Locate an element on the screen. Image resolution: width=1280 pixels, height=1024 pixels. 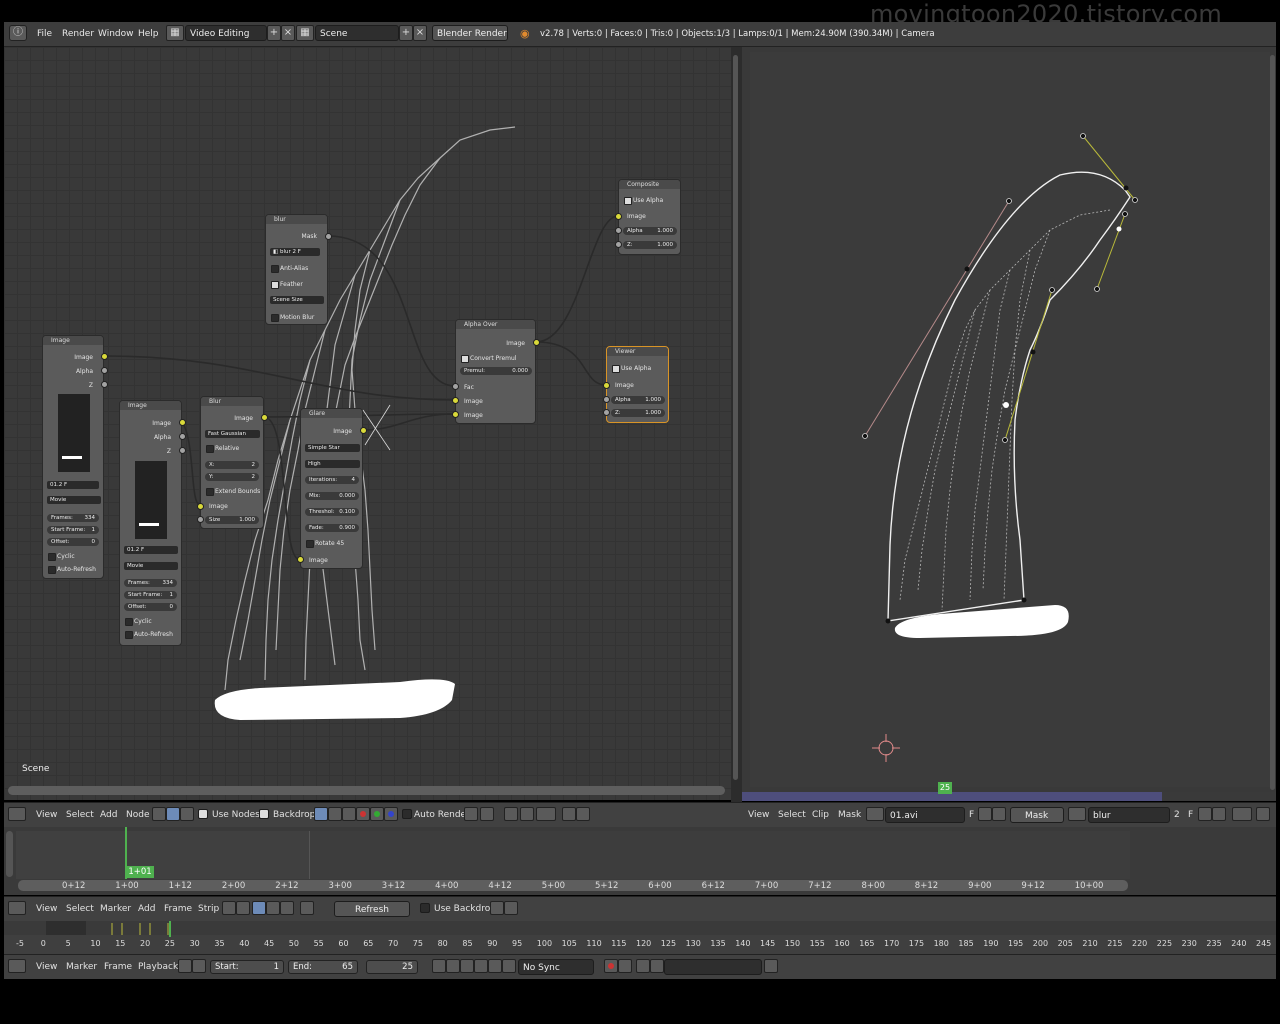
node-menu-node: Node is located at coordinates (138, 815).